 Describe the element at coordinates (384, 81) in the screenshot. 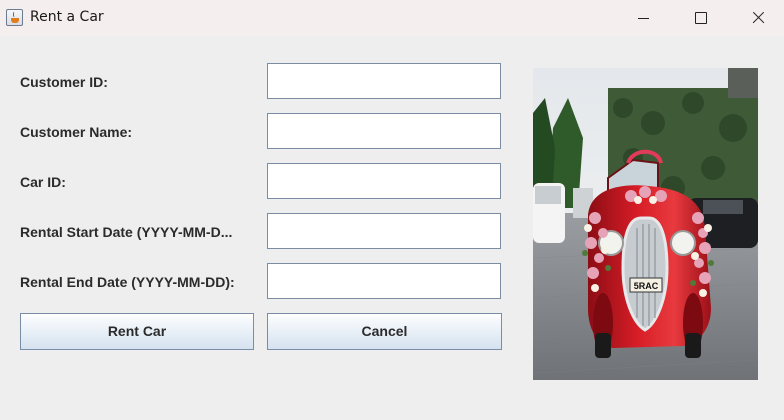

I see `customer-id-input` at that location.